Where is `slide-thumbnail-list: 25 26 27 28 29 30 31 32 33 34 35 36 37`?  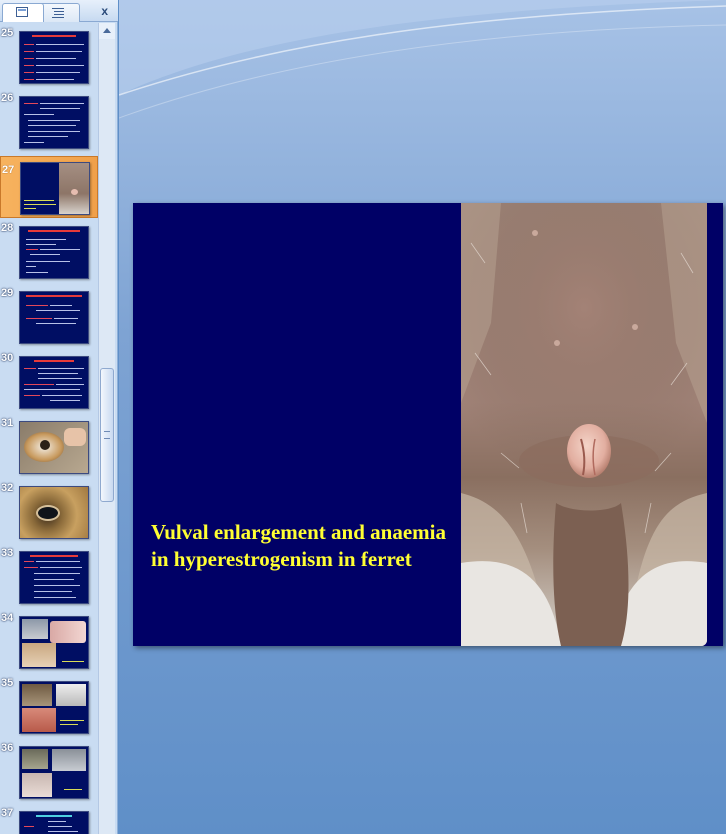 slide-thumbnail-list: 25 26 27 28 29 30 31 32 33 34 35 36 37 is located at coordinates (49, 428).